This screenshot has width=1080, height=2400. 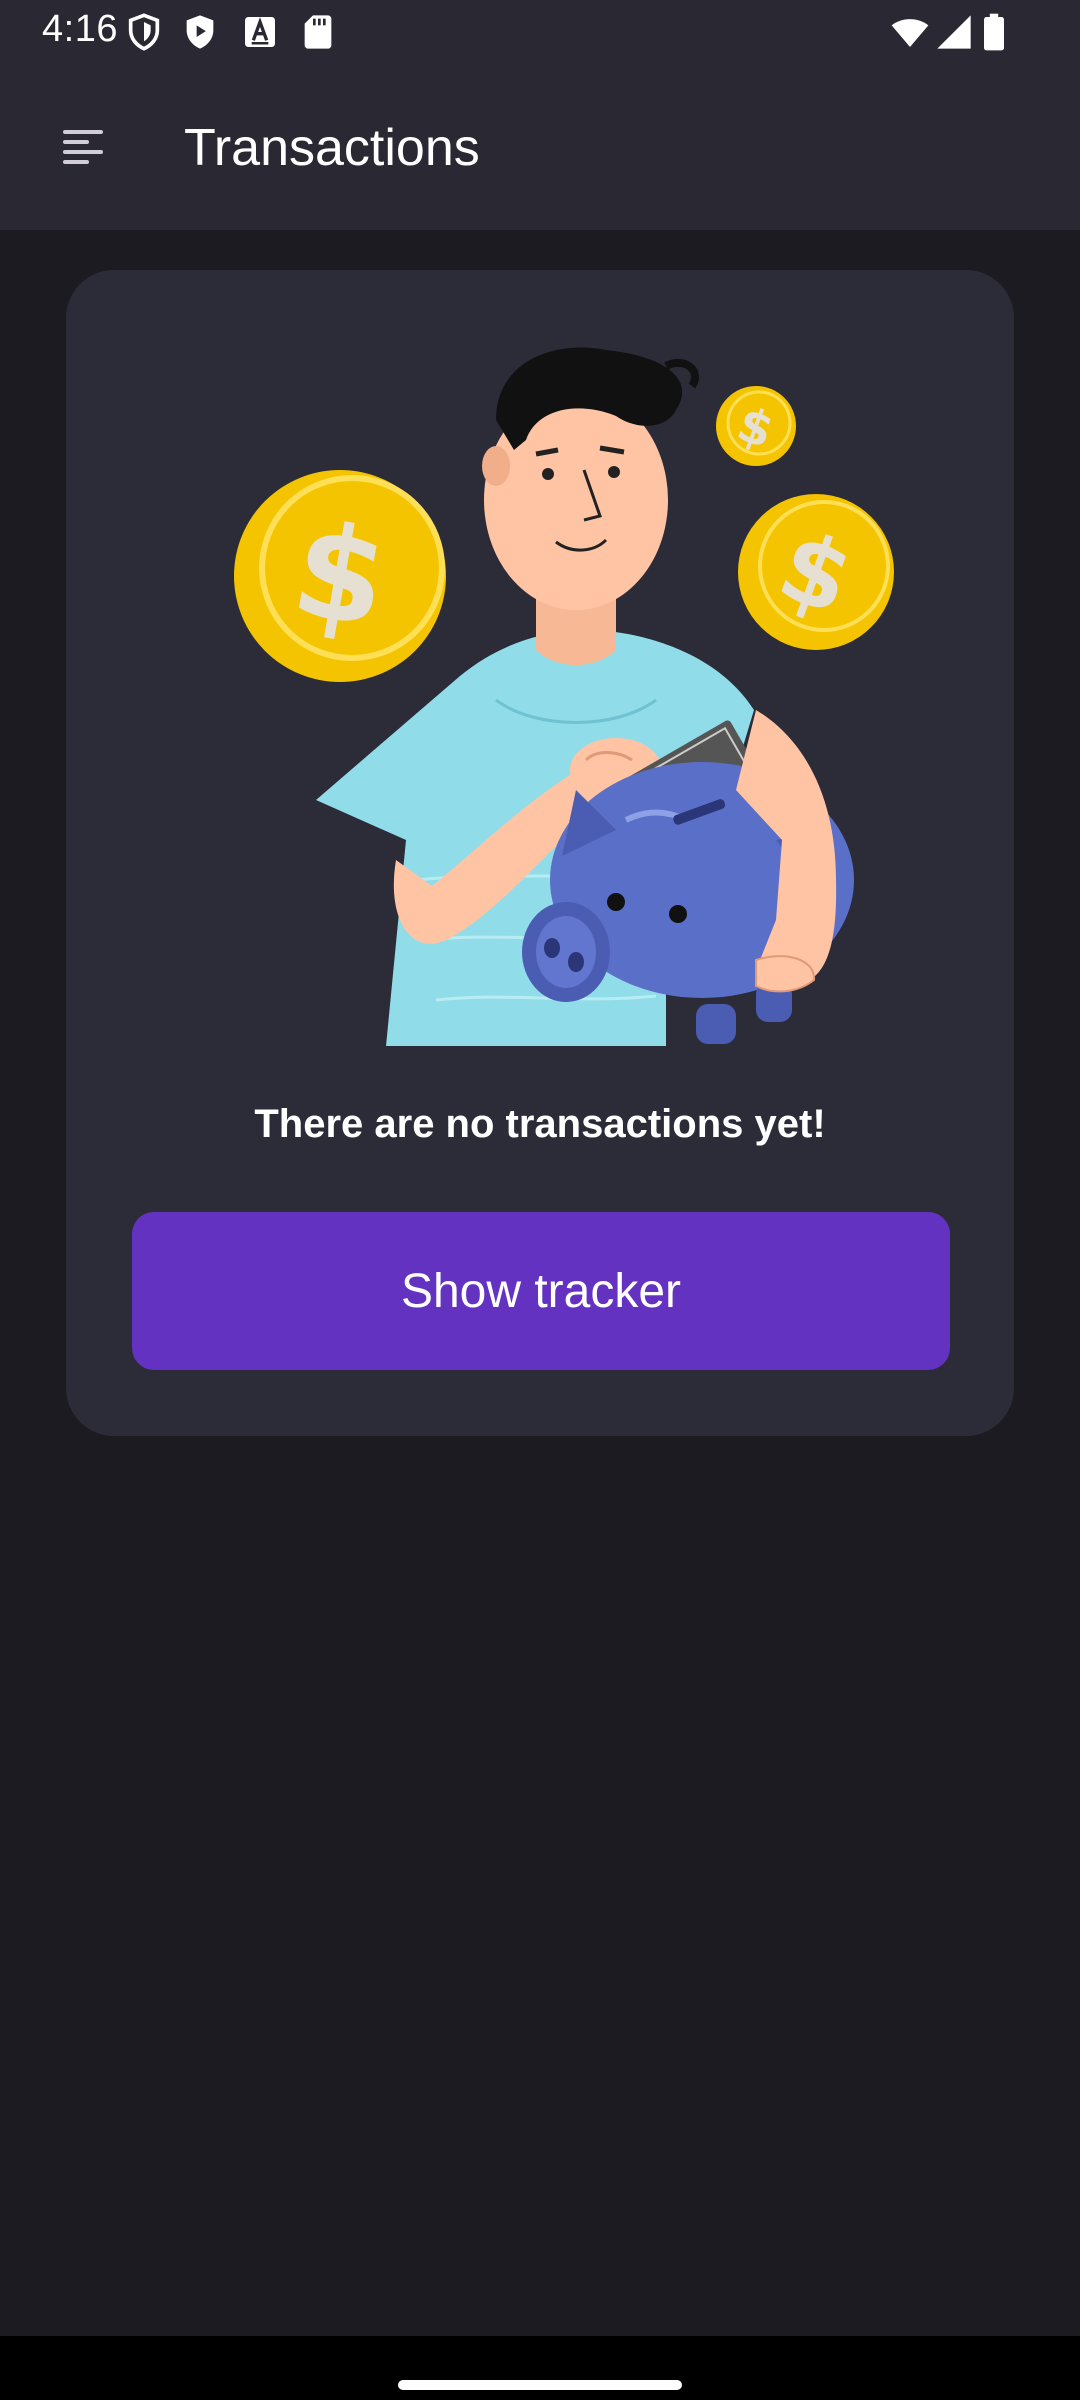 I want to click on wifi-icon, so click(x=910, y=32).